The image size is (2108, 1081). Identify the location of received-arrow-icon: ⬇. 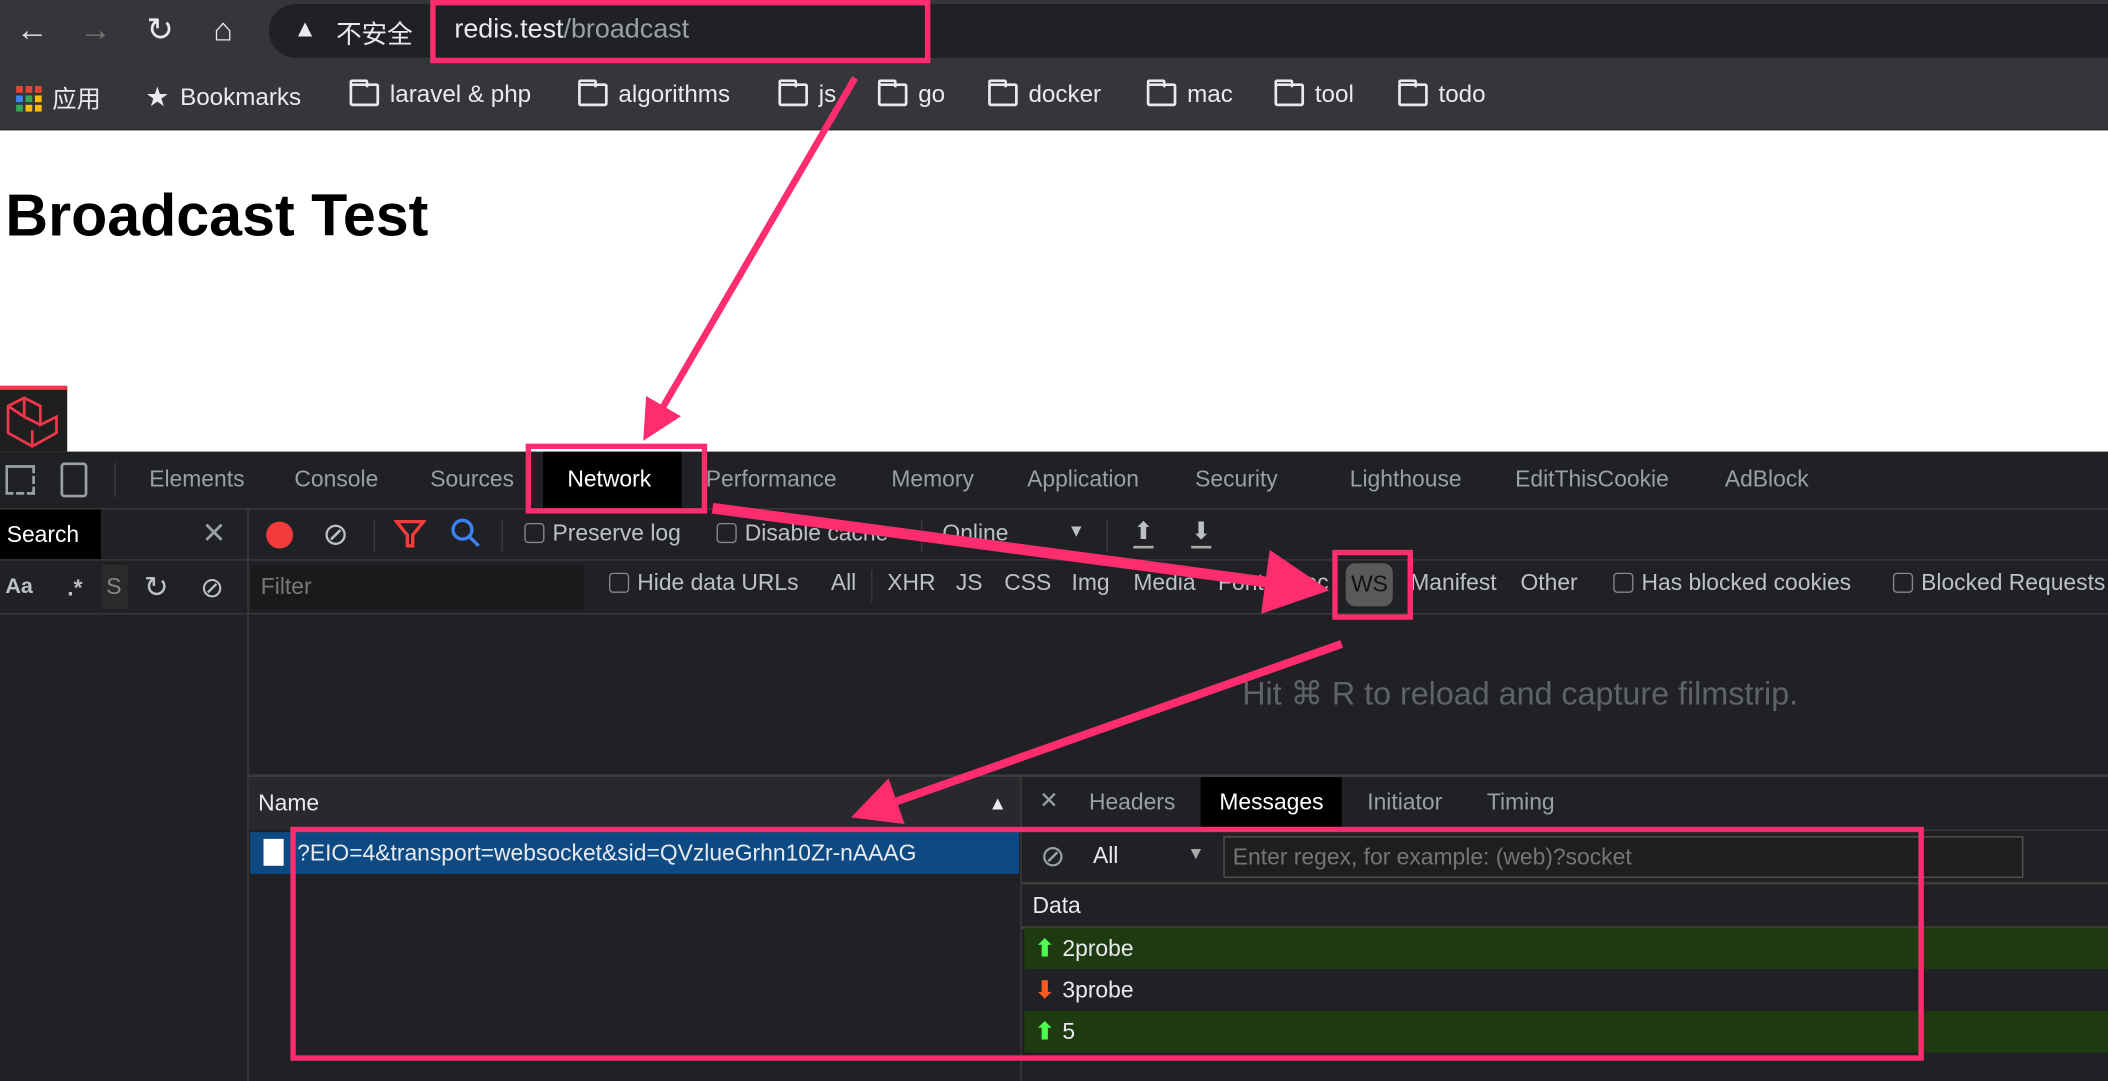
(1045, 990).